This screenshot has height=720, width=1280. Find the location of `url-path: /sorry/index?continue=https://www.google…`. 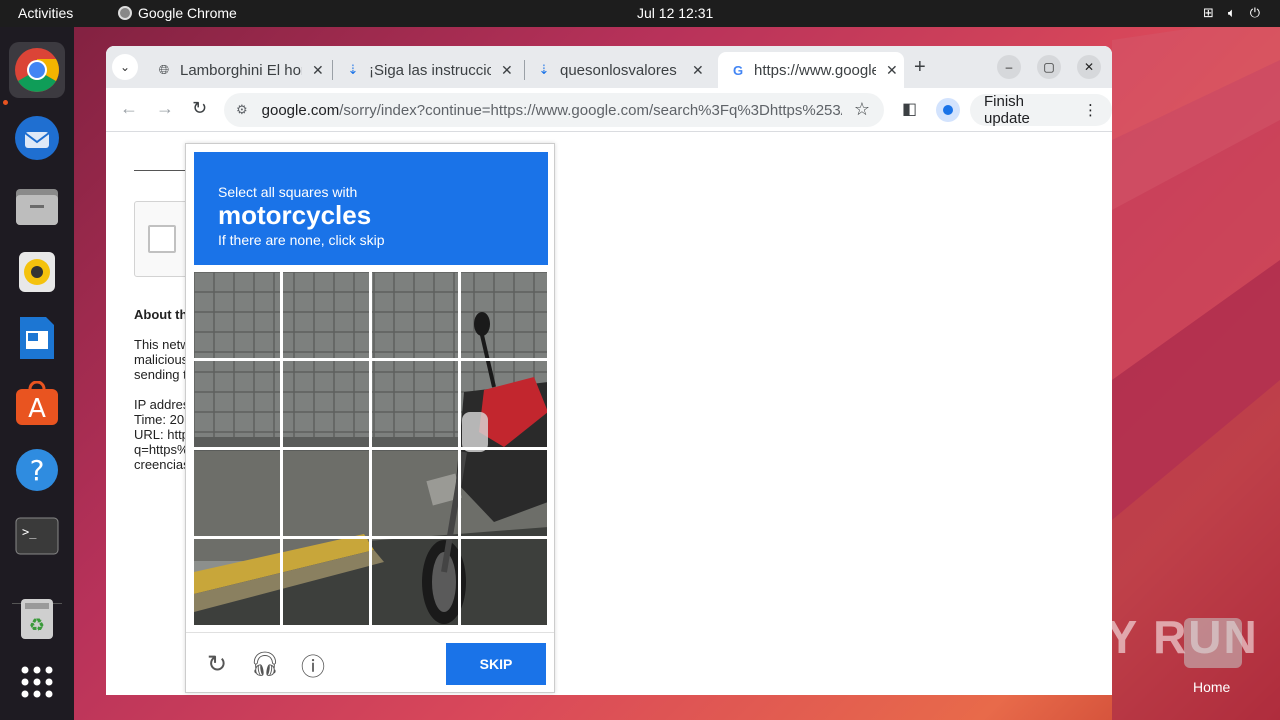

url-path: /sorry/index?continue=https://www.google… is located at coordinates (590, 110).